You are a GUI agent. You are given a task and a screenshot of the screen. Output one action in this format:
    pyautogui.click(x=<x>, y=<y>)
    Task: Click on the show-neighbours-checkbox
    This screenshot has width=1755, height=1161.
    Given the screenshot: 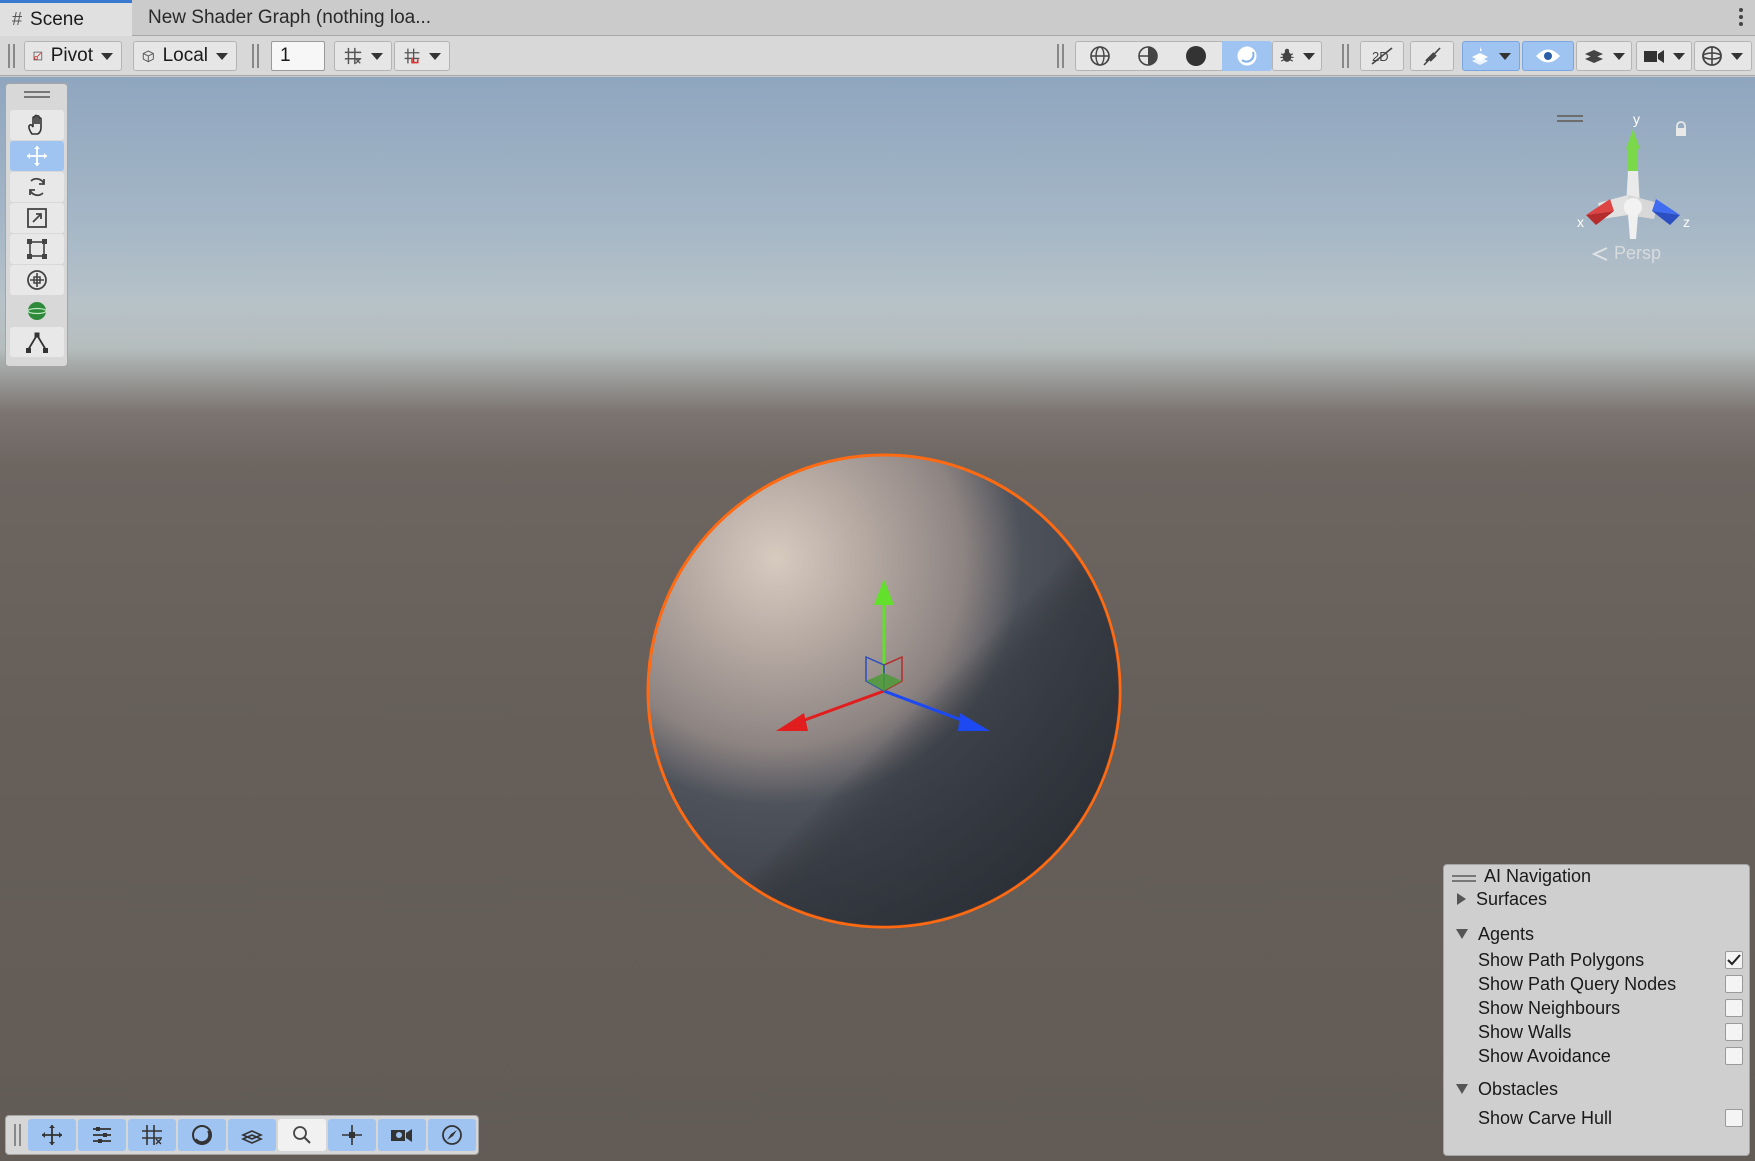 What is the action you would take?
    pyautogui.click(x=1734, y=1008)
    